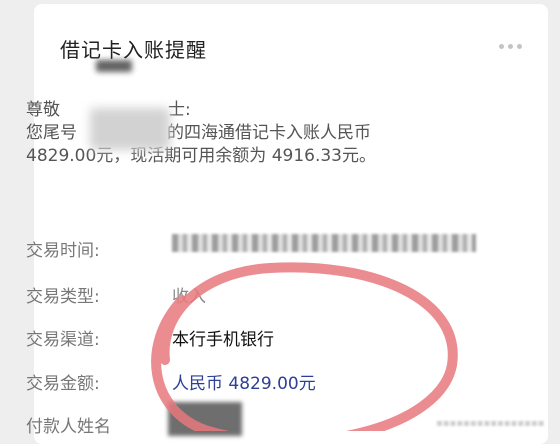 The image size is (560, 444). I want to click on amount-value: 人民币 4829.00元, so click(244, 384).